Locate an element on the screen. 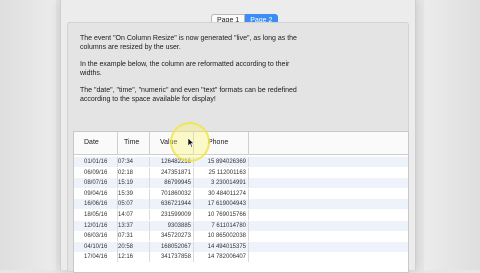  cell-date: 18/05/16 is located at coordinates (96, 215).